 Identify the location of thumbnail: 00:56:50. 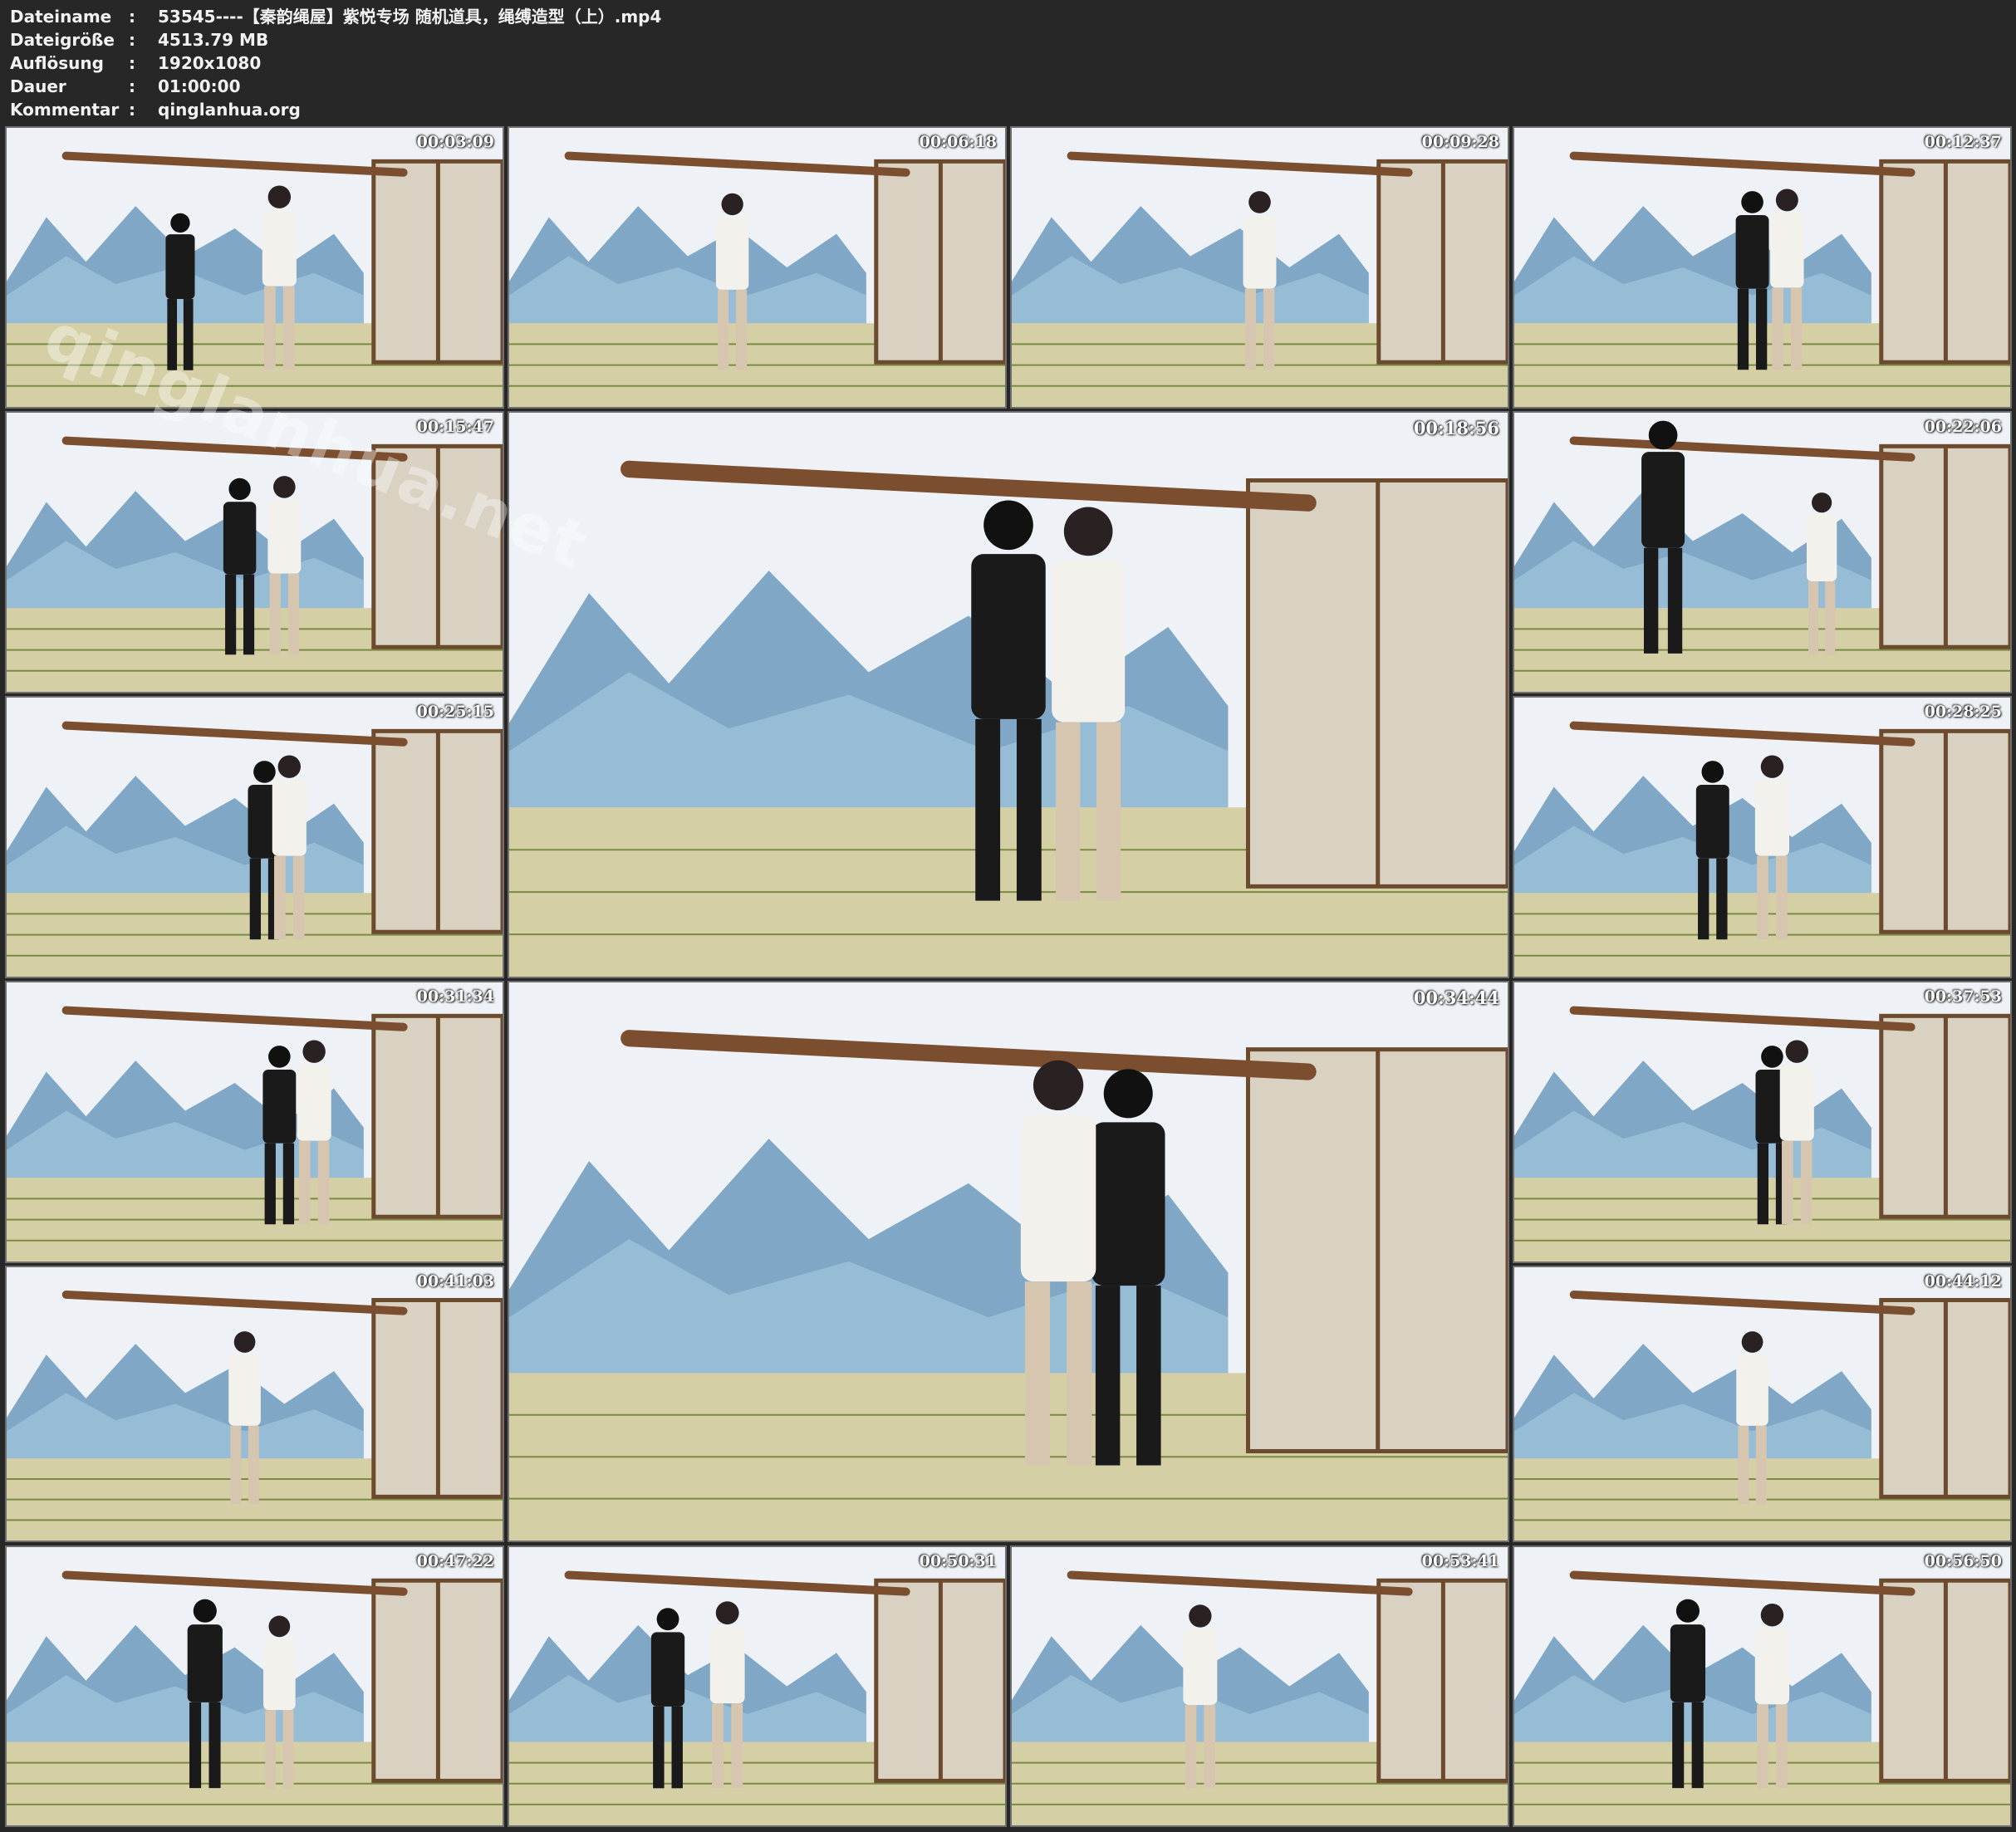
(1762, 1686).